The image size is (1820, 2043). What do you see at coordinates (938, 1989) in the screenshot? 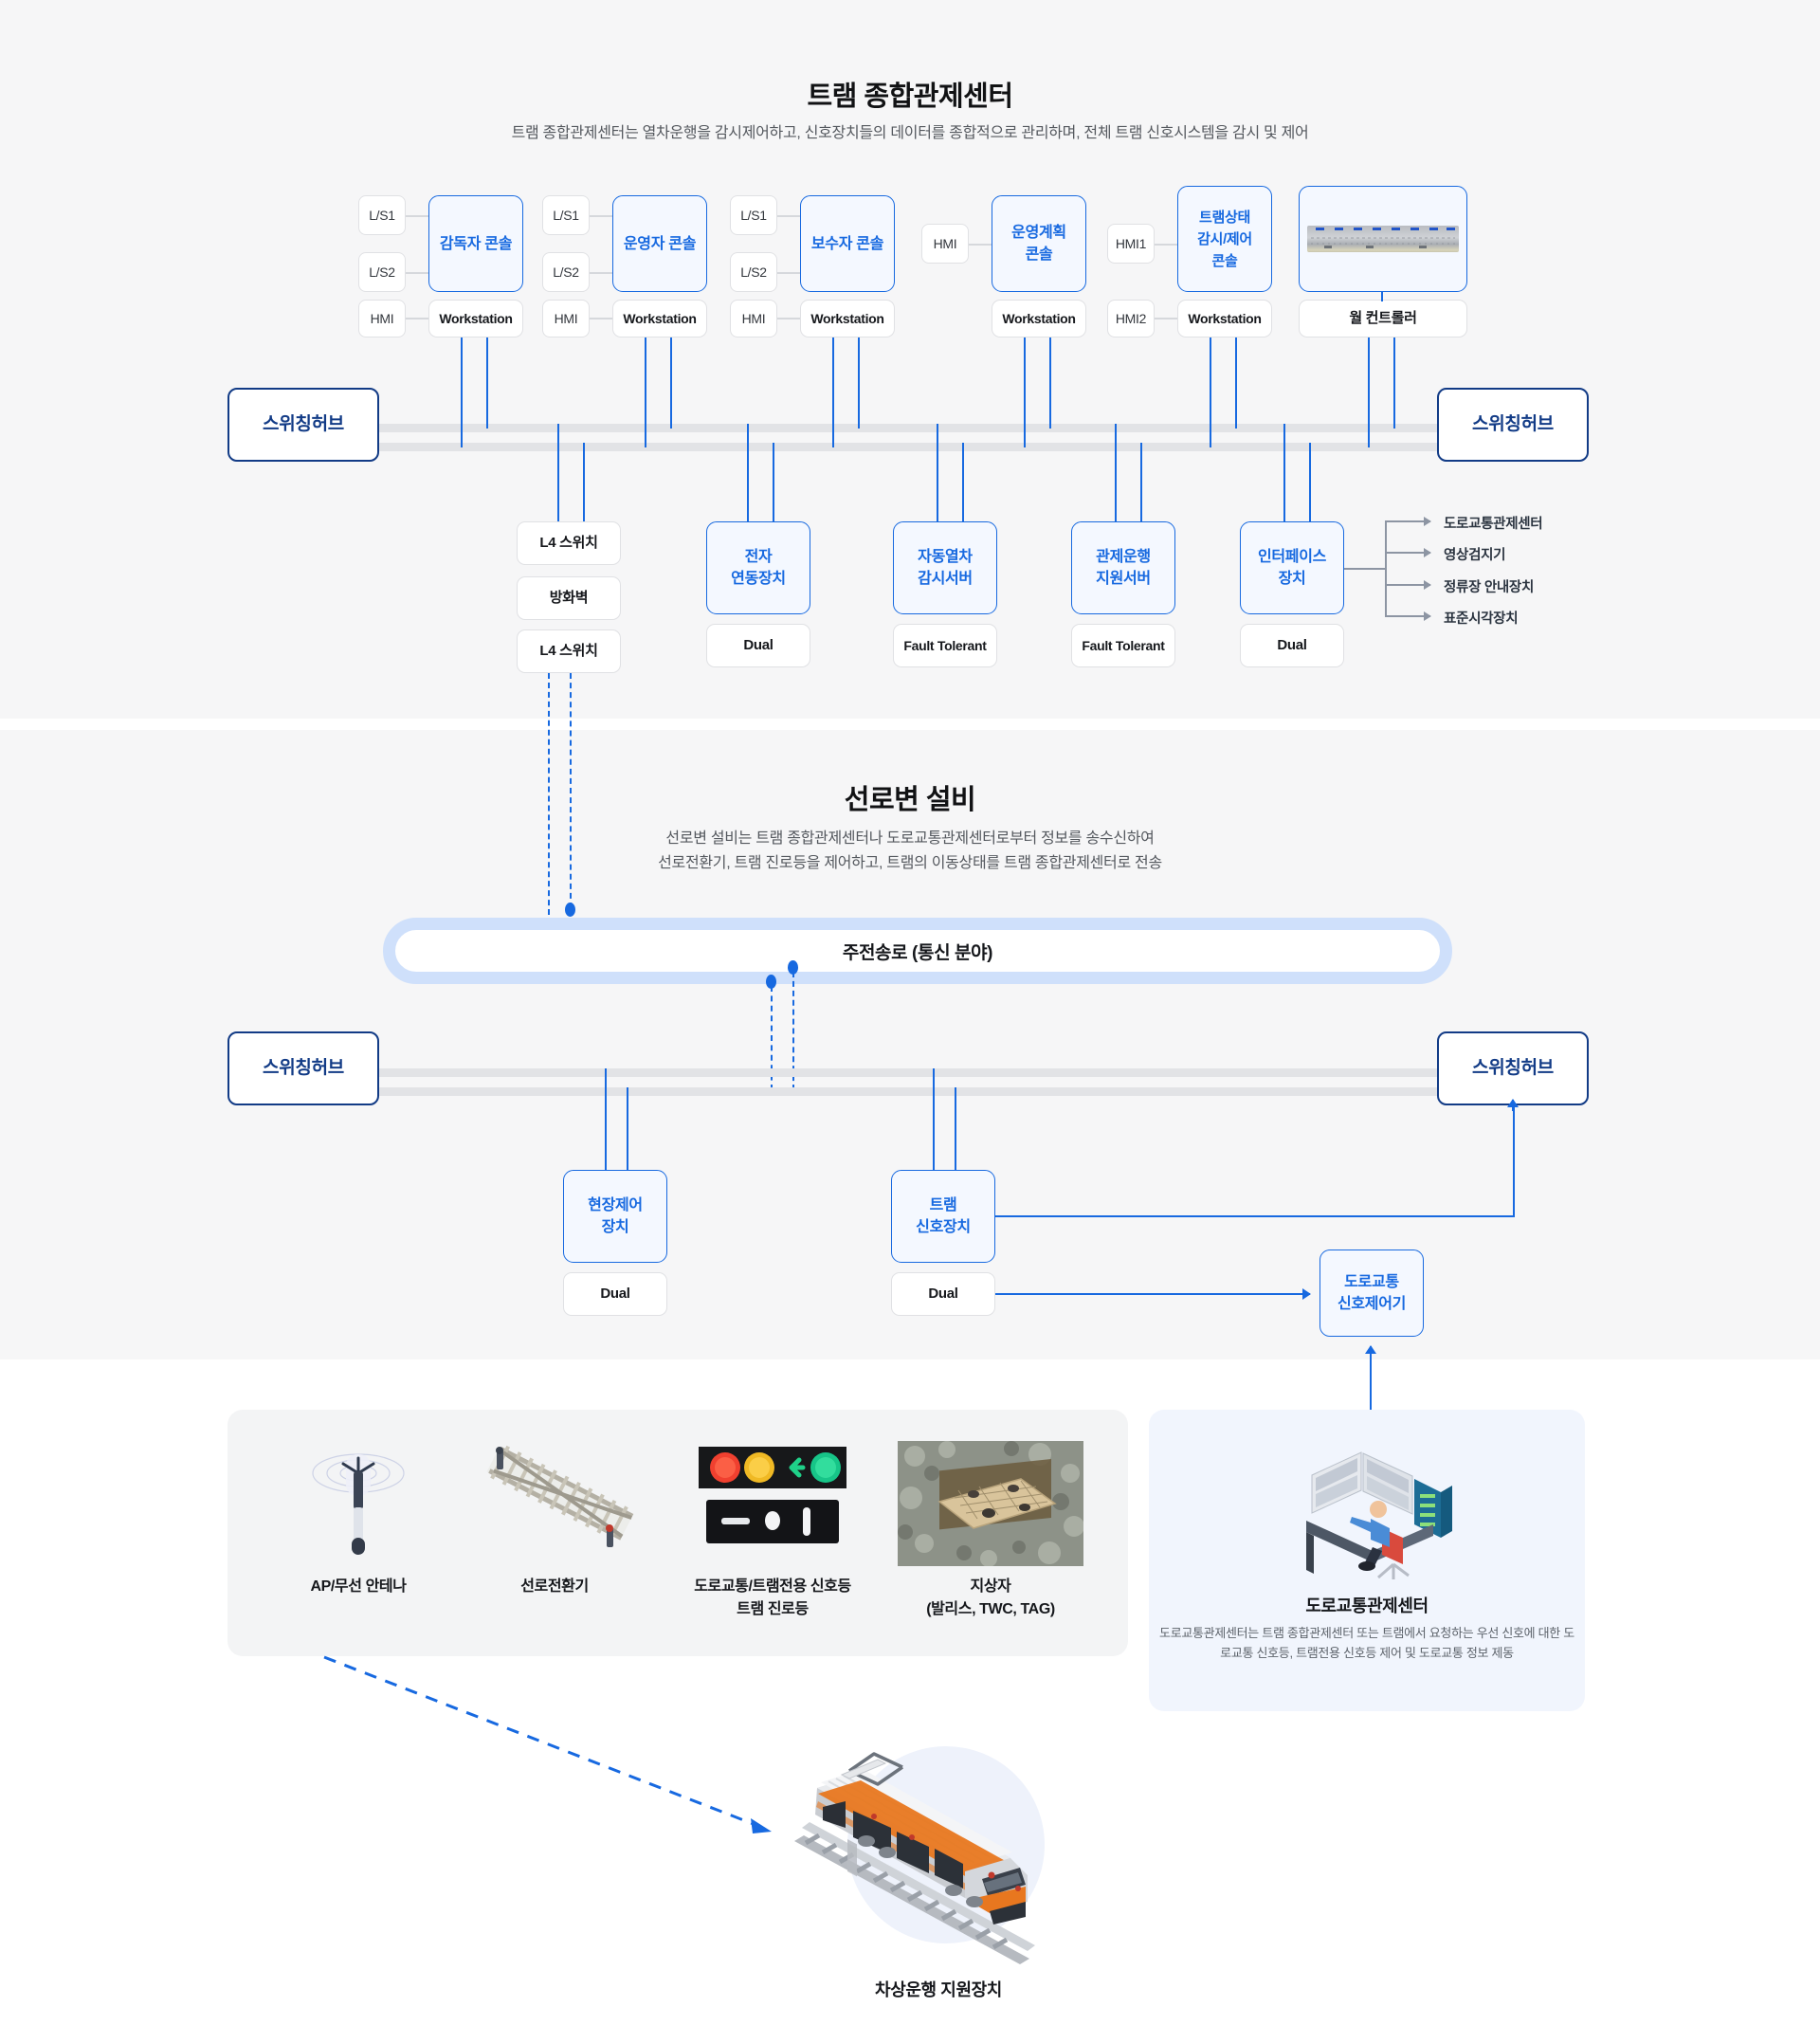
I see `tram-caption: 차상운행 지원장치` at bounding box center [938, 1989].